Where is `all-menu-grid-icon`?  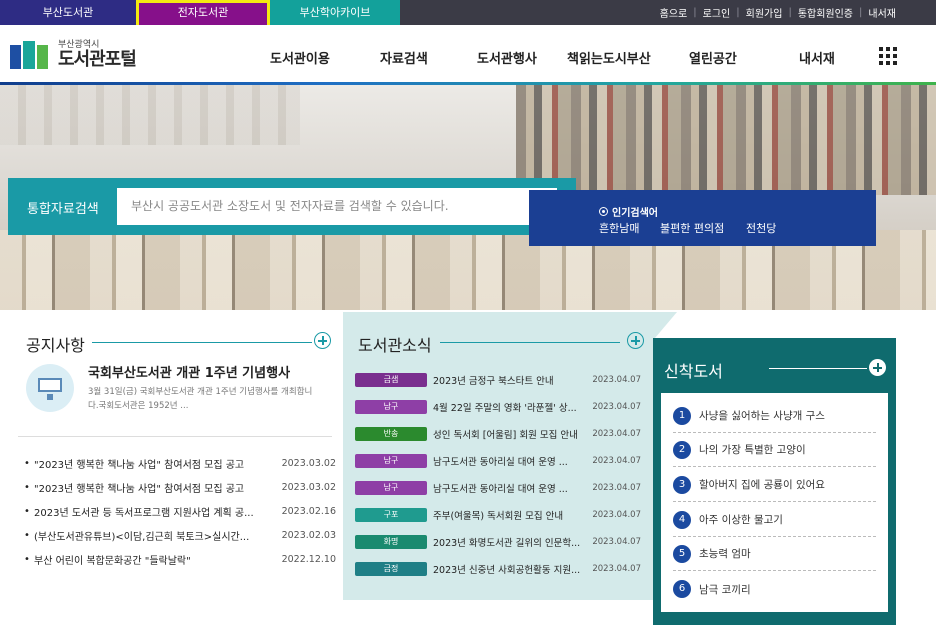
all-menu-grid-icon is located at coordinates (888, 56).